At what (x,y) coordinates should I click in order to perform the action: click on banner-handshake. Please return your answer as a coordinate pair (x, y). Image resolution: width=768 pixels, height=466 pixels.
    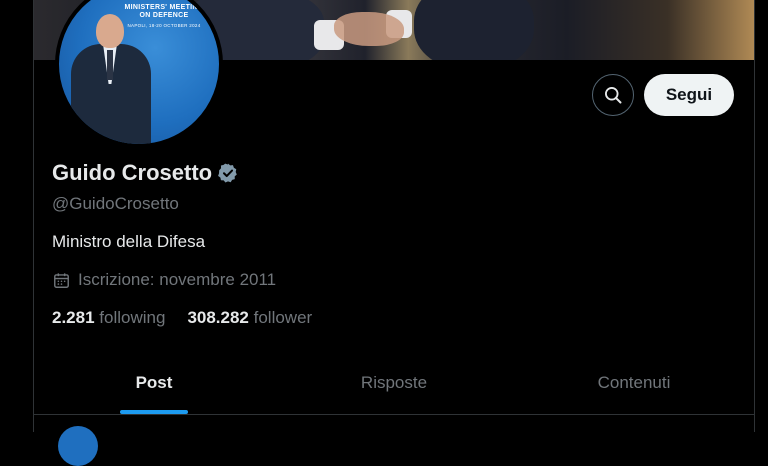
    Looking at the image, I should click on (369, 29).